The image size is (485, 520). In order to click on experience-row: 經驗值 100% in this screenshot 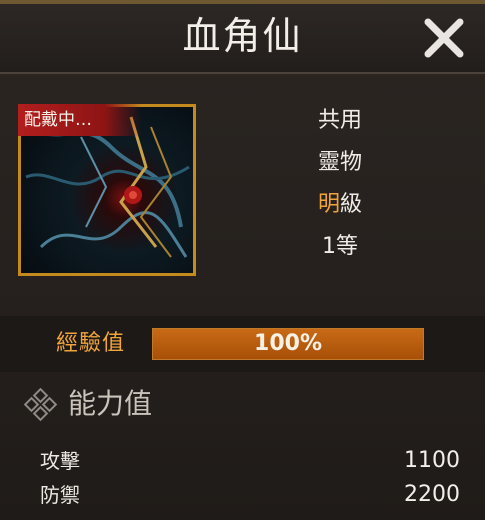, I will do `click(242, 344)`.